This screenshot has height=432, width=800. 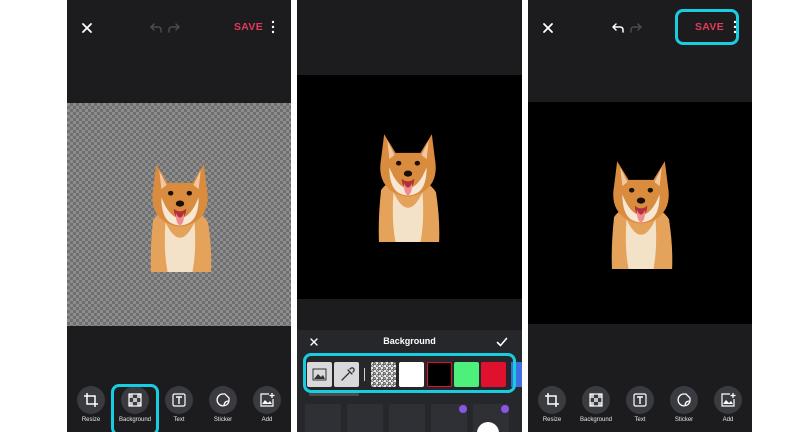 I want to click on image-icon, so click(x=319, y=374).